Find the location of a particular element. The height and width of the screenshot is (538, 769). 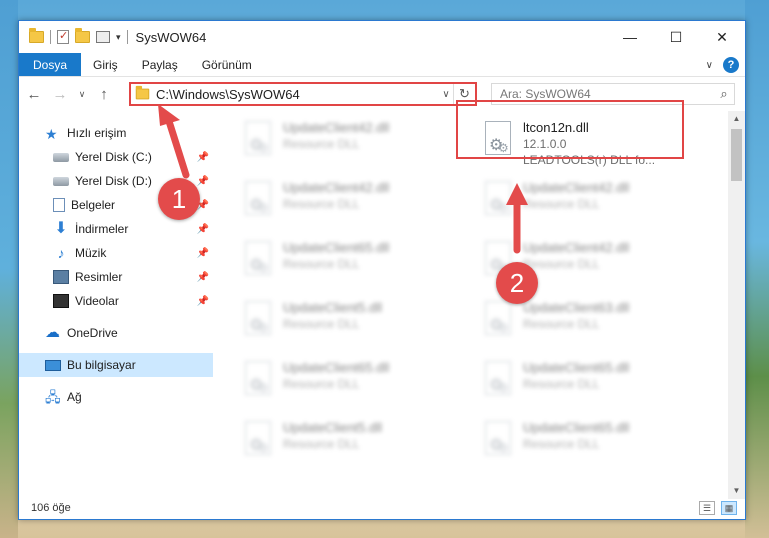

arrow-2-head is located at coordinates (517, 194).